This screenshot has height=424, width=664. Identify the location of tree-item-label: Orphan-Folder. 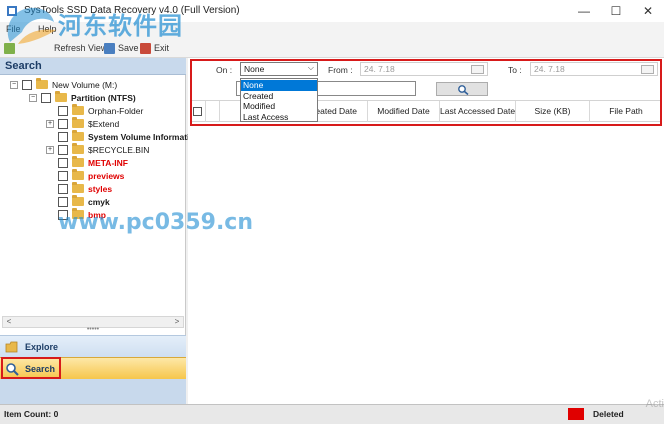
(116, 110).